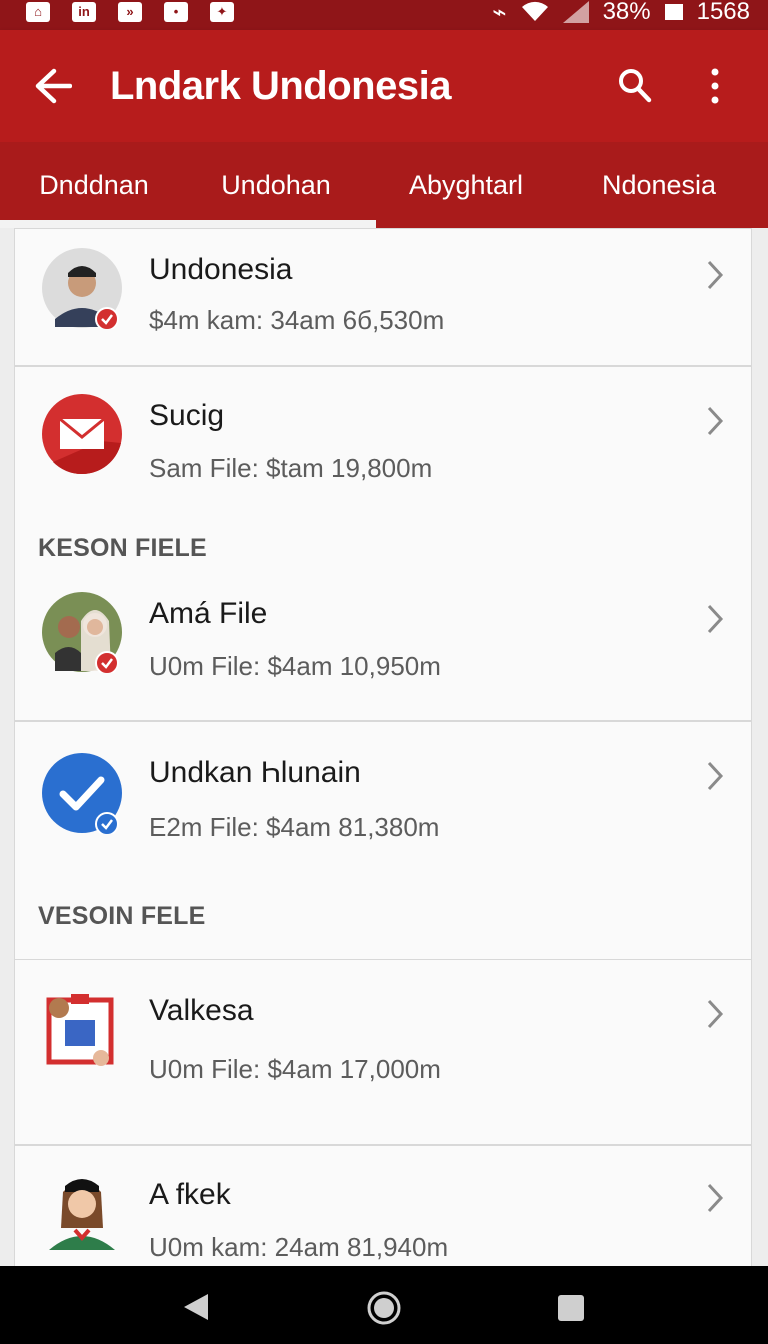 This screenshot has width=768, height=1344. What do you see at coordinates (222, 12) in the screenshot?
I see `sparkle-icon: ✦` at bounding box center [222, 12].